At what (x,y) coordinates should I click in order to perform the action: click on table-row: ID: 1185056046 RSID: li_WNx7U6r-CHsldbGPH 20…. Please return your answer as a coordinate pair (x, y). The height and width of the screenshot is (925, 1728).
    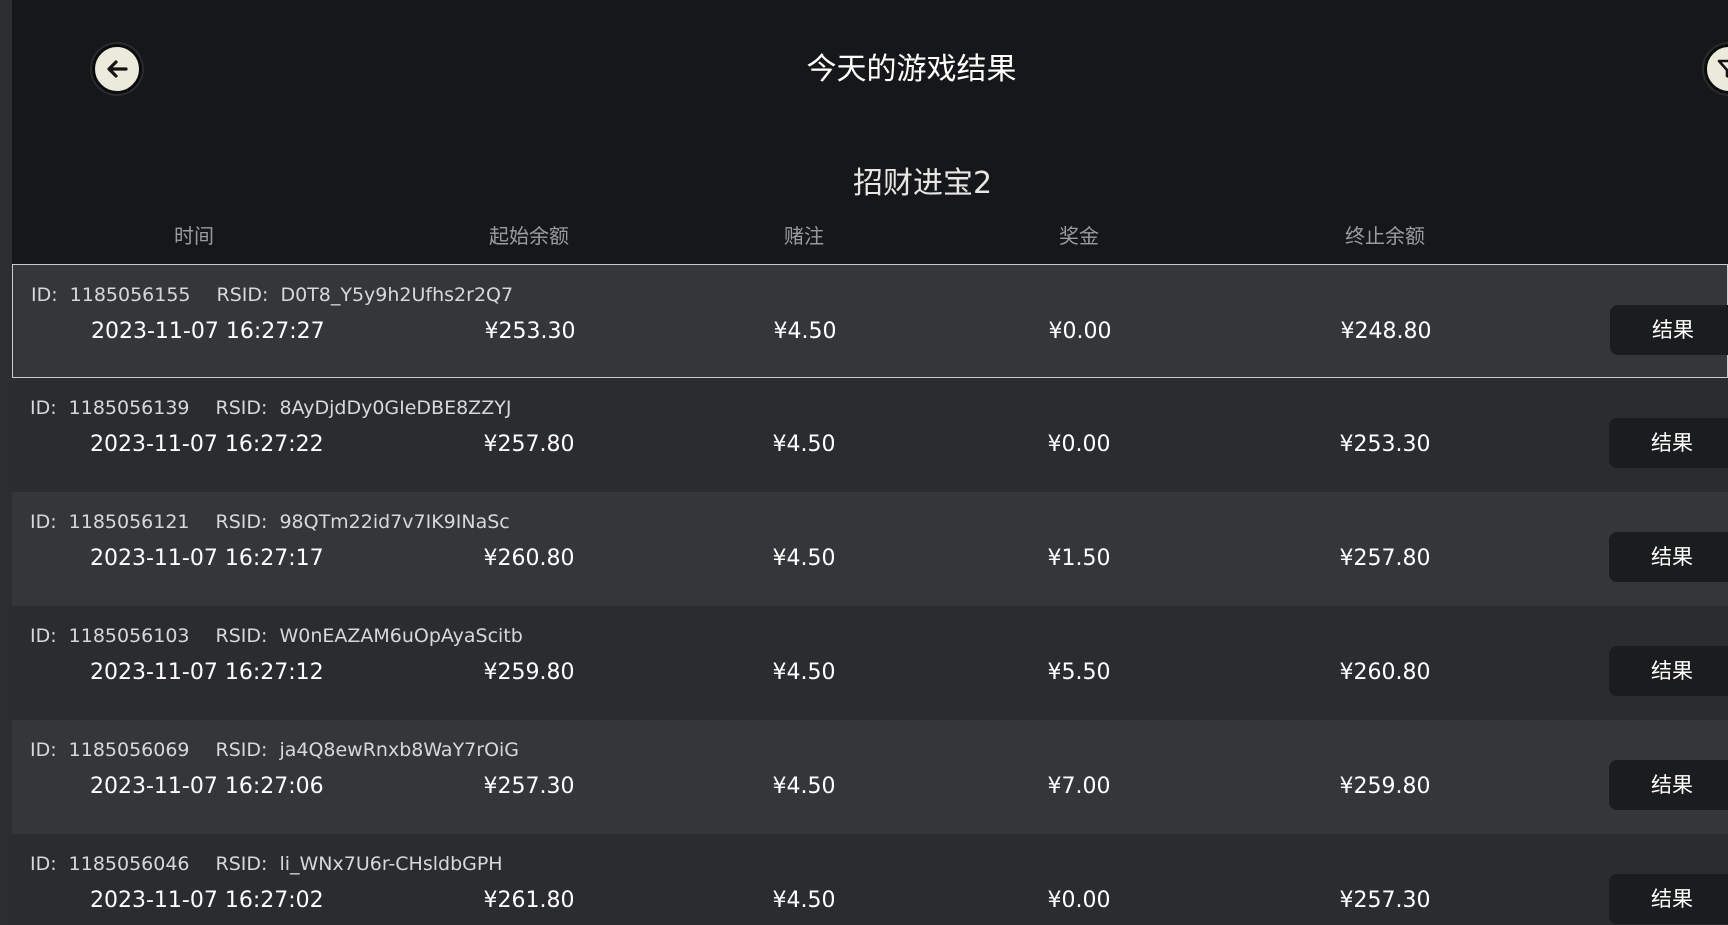
    Looking at the image, I should click on (870, 879).